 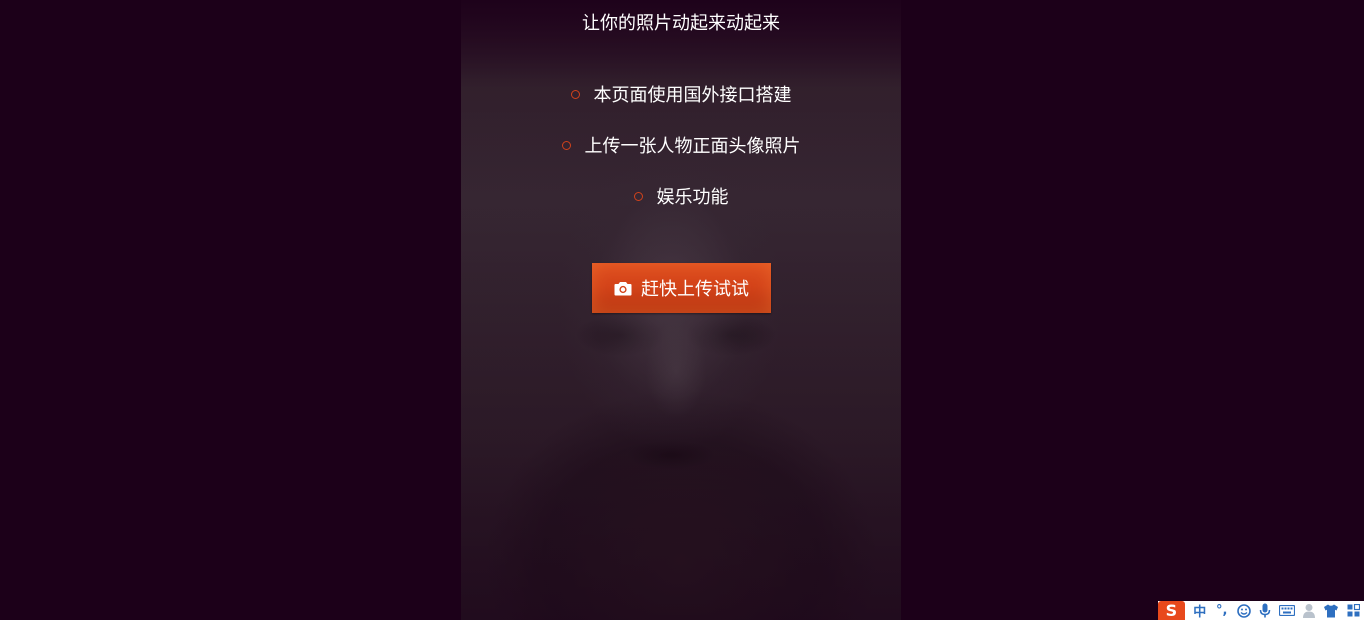 I want to click on ime-logo: S, so click(x=1171, y=610).